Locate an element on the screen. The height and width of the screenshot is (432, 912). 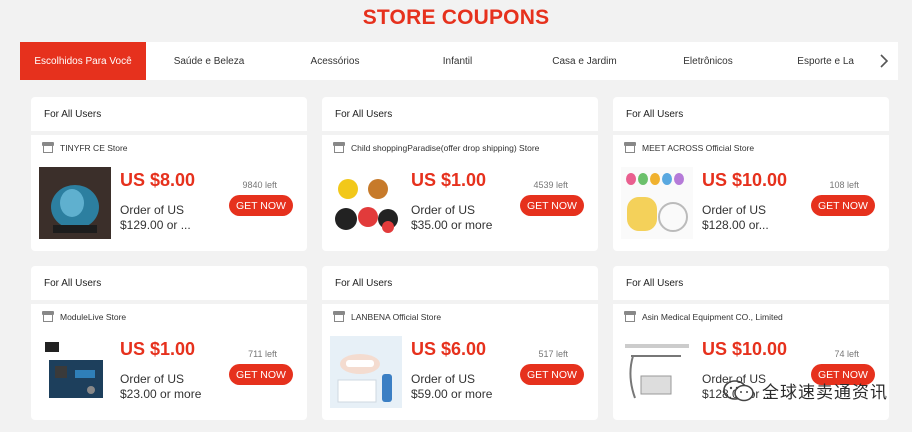
wechat-icon is located at coordinates (738, 390).